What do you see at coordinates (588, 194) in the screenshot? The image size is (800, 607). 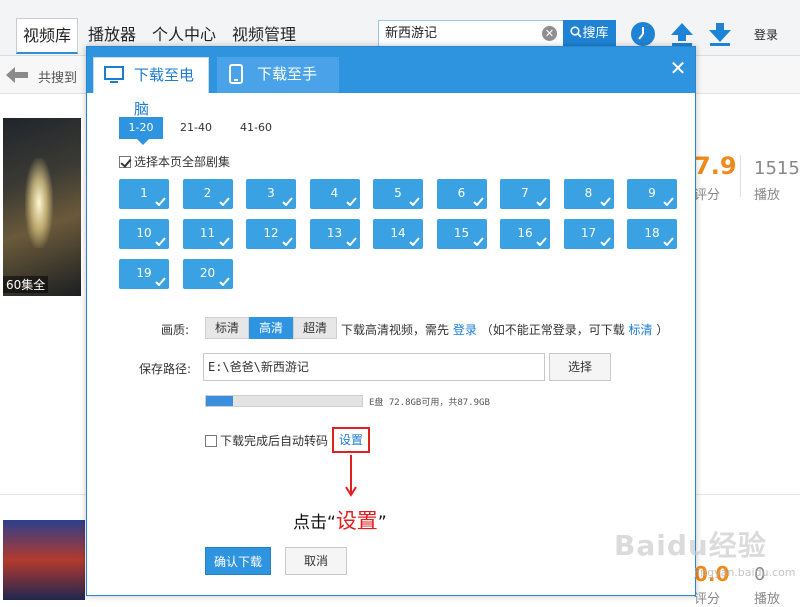 I see `episode-button: 8` at bounding box center [588, 194].